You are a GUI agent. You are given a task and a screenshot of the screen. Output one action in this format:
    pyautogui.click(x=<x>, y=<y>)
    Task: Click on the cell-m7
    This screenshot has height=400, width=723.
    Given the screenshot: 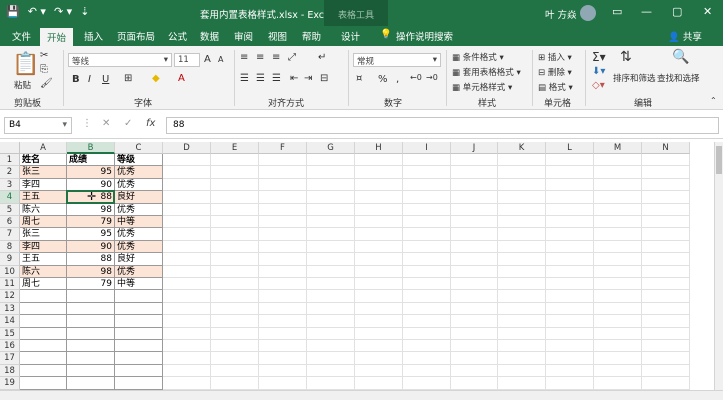 What is the action you would take?
    pyautogui.click(x=618, y=234)
    